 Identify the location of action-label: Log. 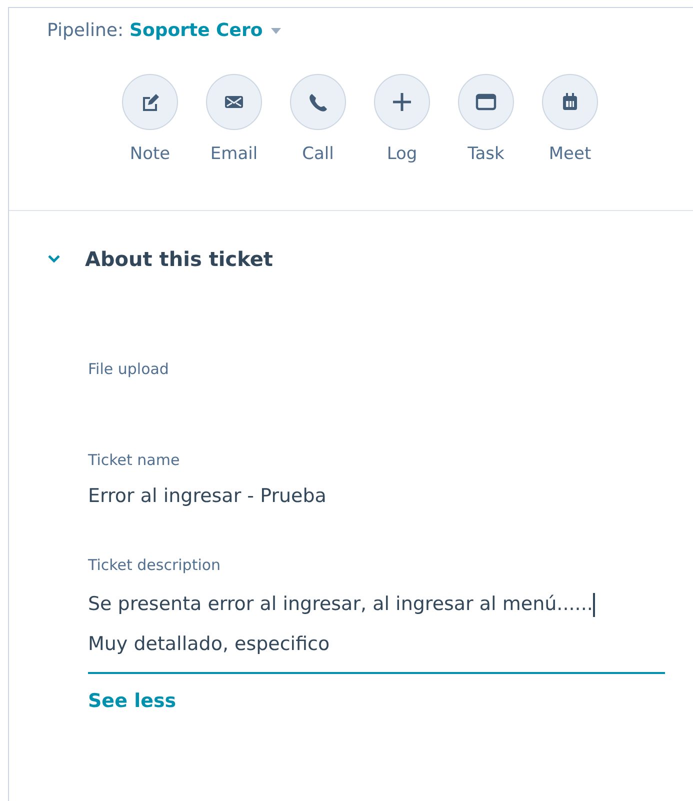
(402, 154).